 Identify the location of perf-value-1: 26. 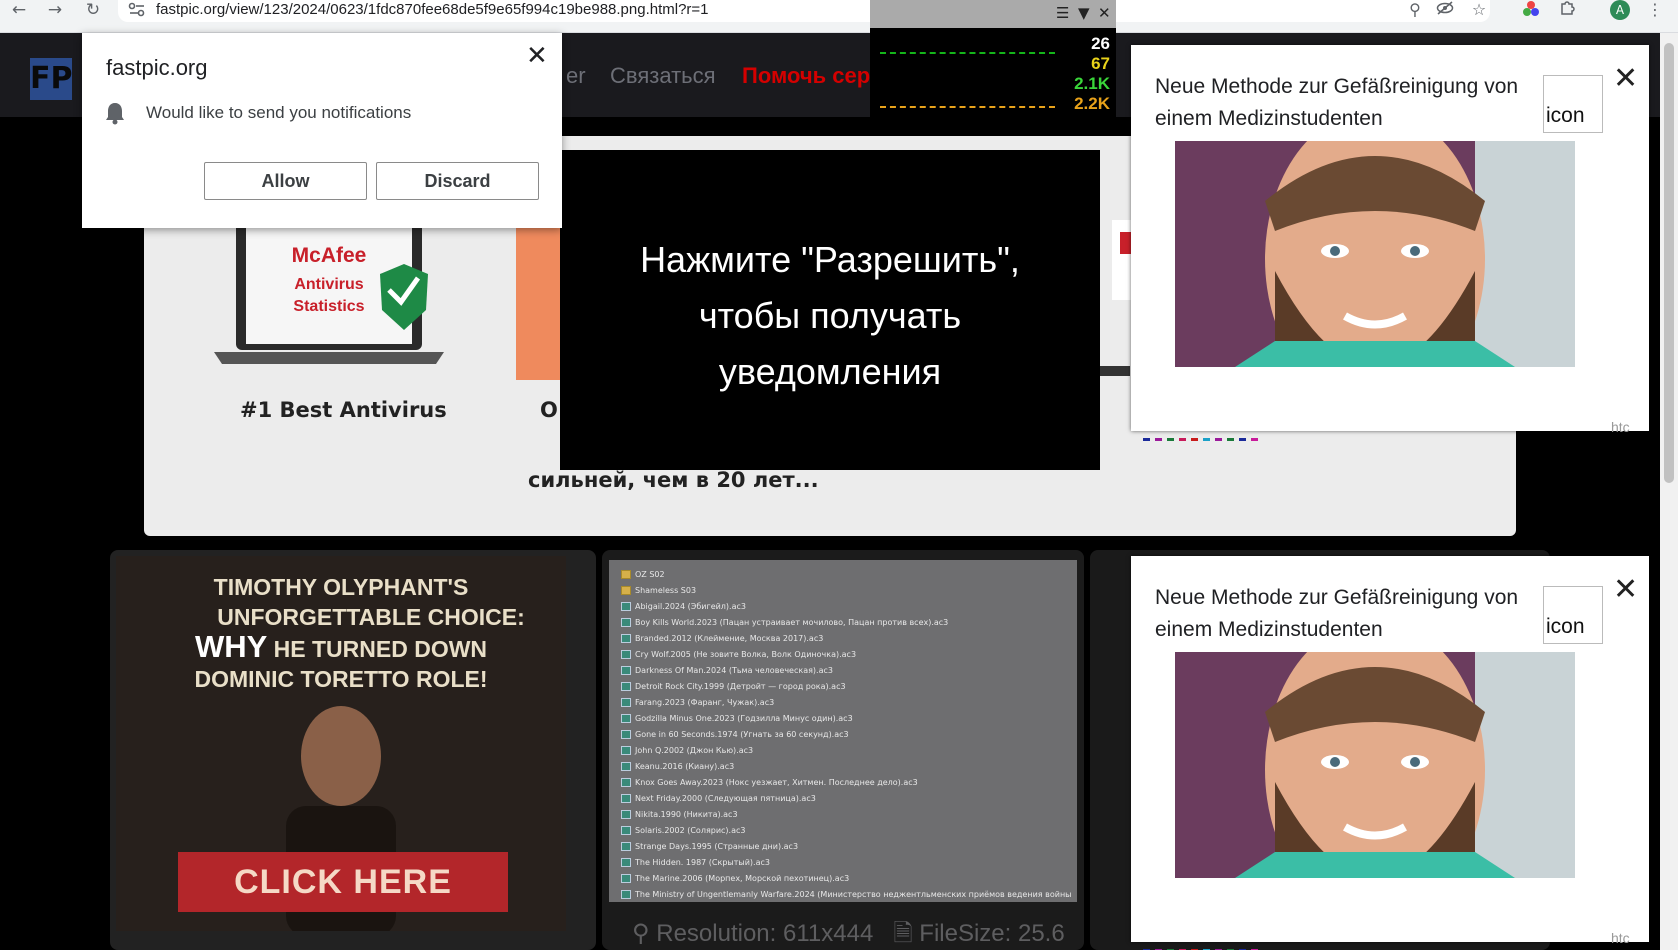
(1100, 43).